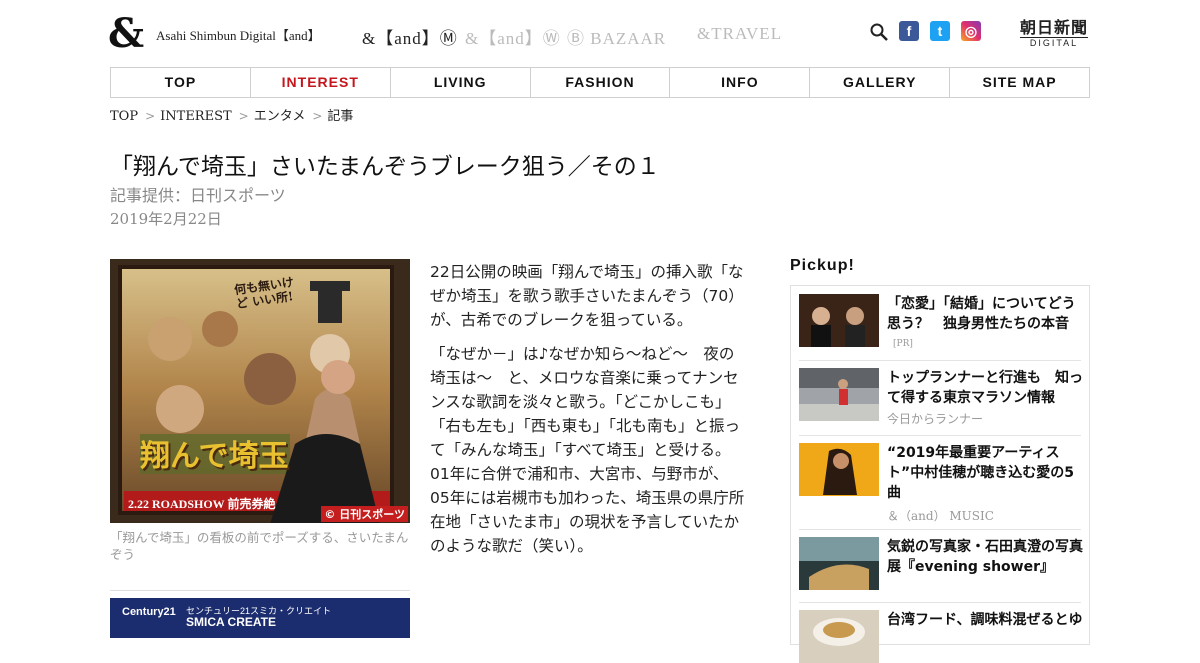 The width and height of the screenshot is (1200, 663). What do you see at coordinates (971, 31) in the screenshot?
I see `instagram-icon: ◎` at bounding box center [971, 31].